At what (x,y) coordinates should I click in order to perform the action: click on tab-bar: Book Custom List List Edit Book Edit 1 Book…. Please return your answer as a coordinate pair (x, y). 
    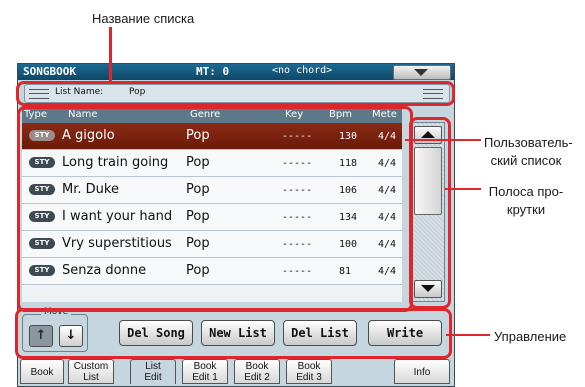
    Looking at the image, I should click on (236, 372).